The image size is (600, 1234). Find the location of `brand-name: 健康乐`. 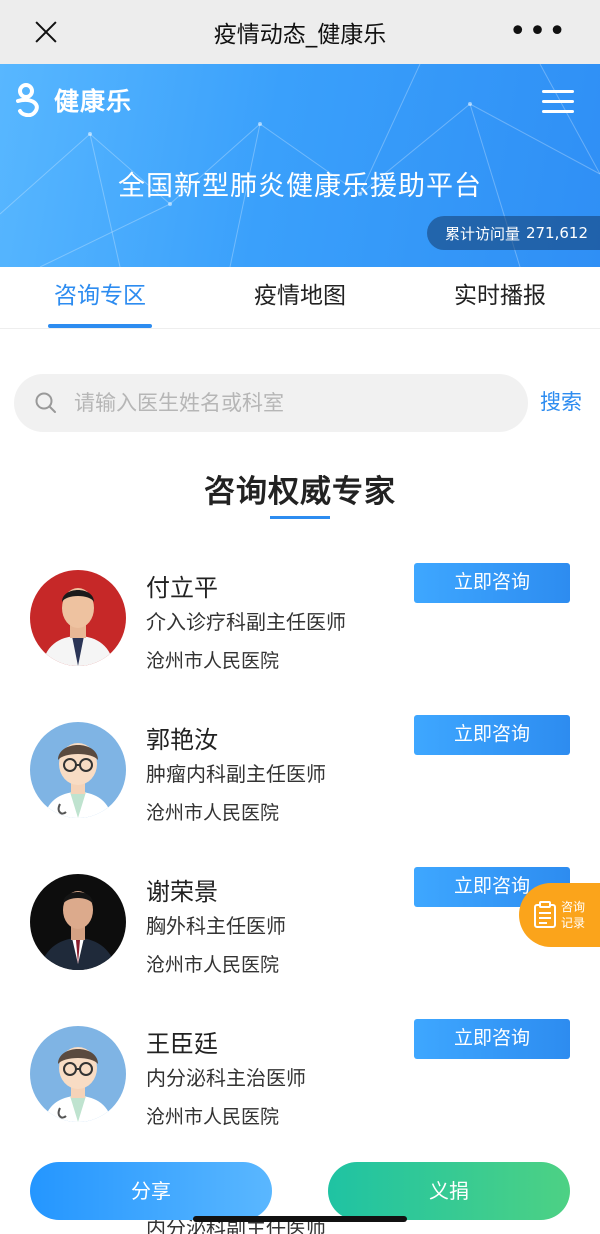

brand-name: 健康乐 is located at coordinates (93, 101).